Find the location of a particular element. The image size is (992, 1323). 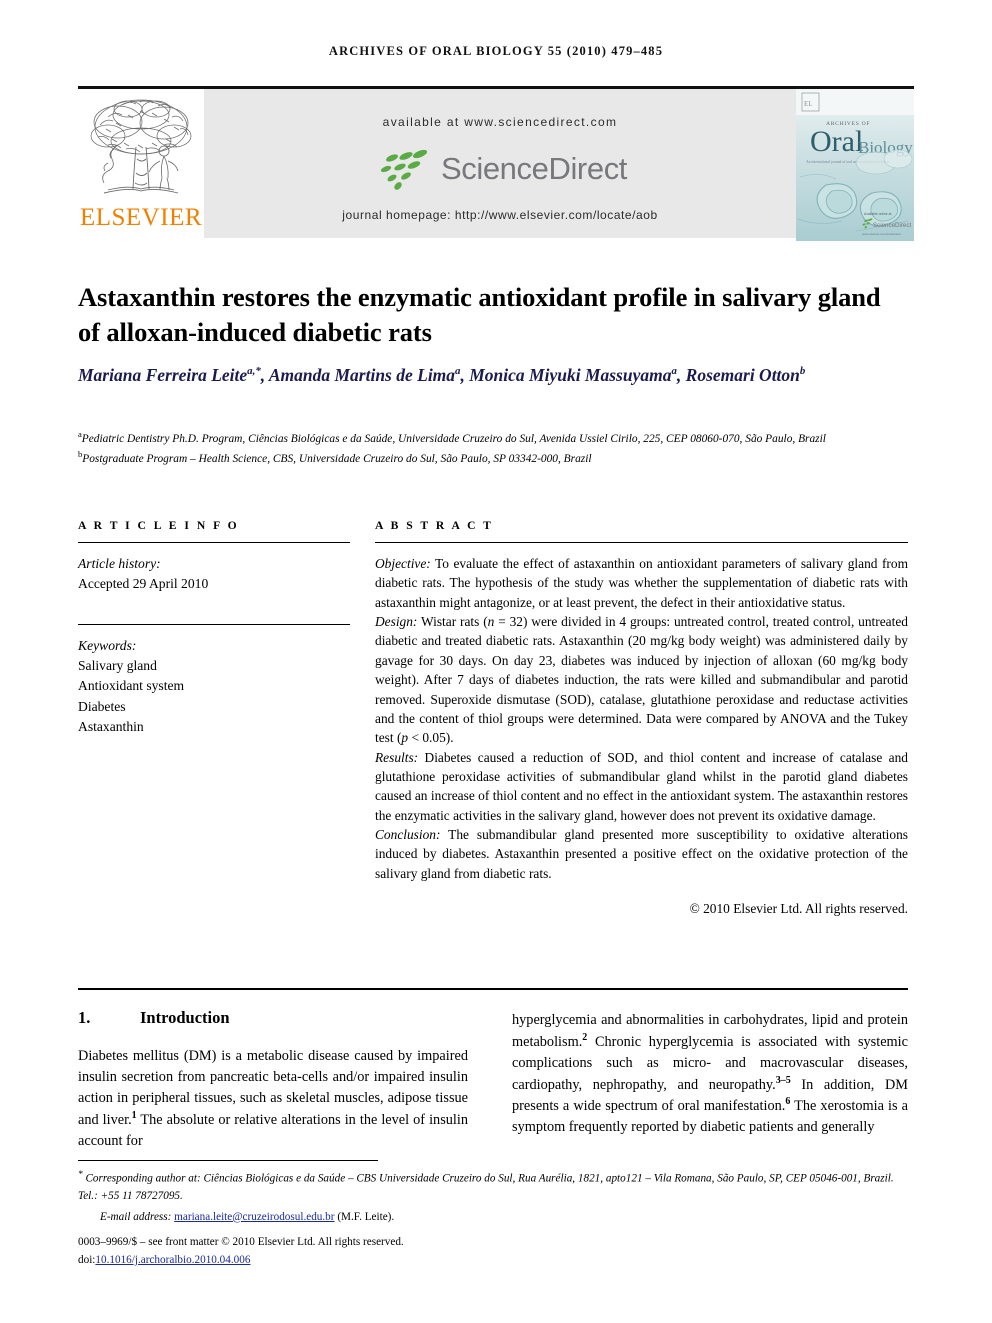

elsevier-wordmark: ELSEVIER is located at coordinates (141, 217).